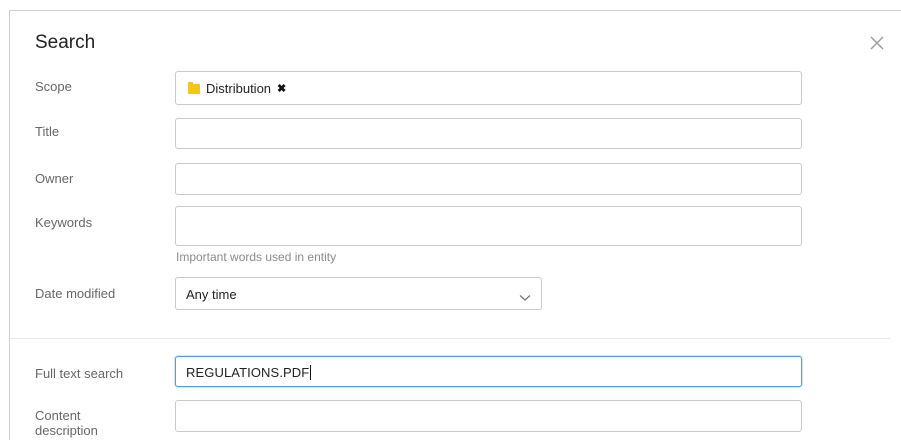  I want to click on folder-icon, so click(194, 87).